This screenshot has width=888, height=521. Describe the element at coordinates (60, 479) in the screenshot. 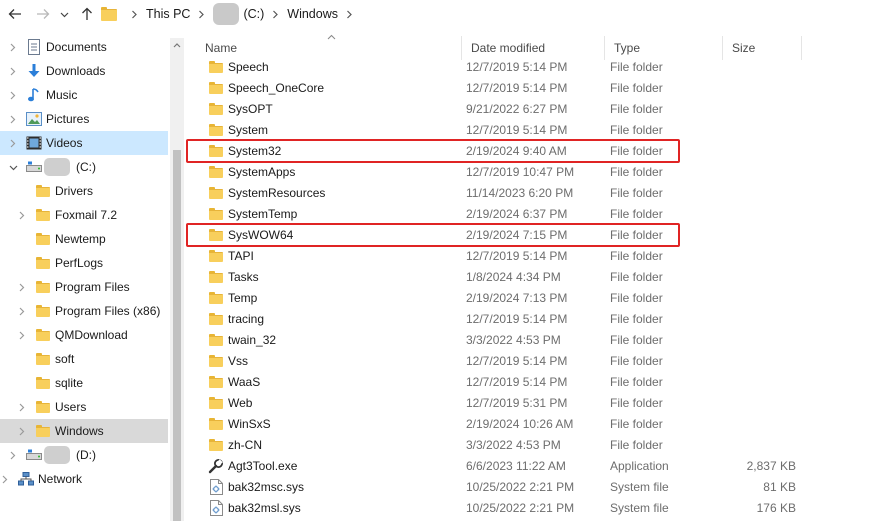

I see `nav-item-label: Network` at that location.